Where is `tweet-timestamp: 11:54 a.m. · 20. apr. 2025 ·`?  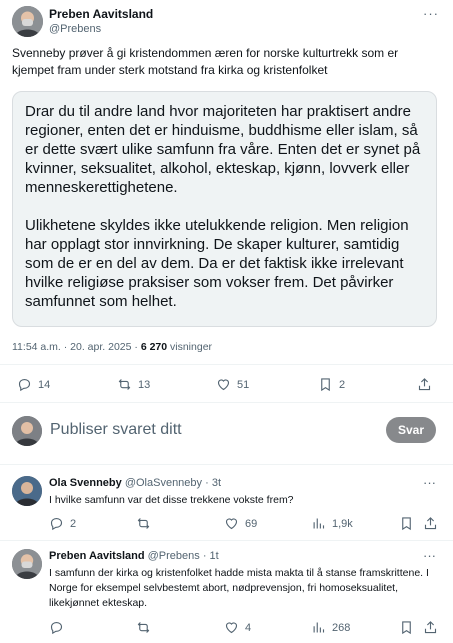 tweet-timestamp: 11:54 a.m. · 20. apr. 2025 · is located at coordinates (76, 347).